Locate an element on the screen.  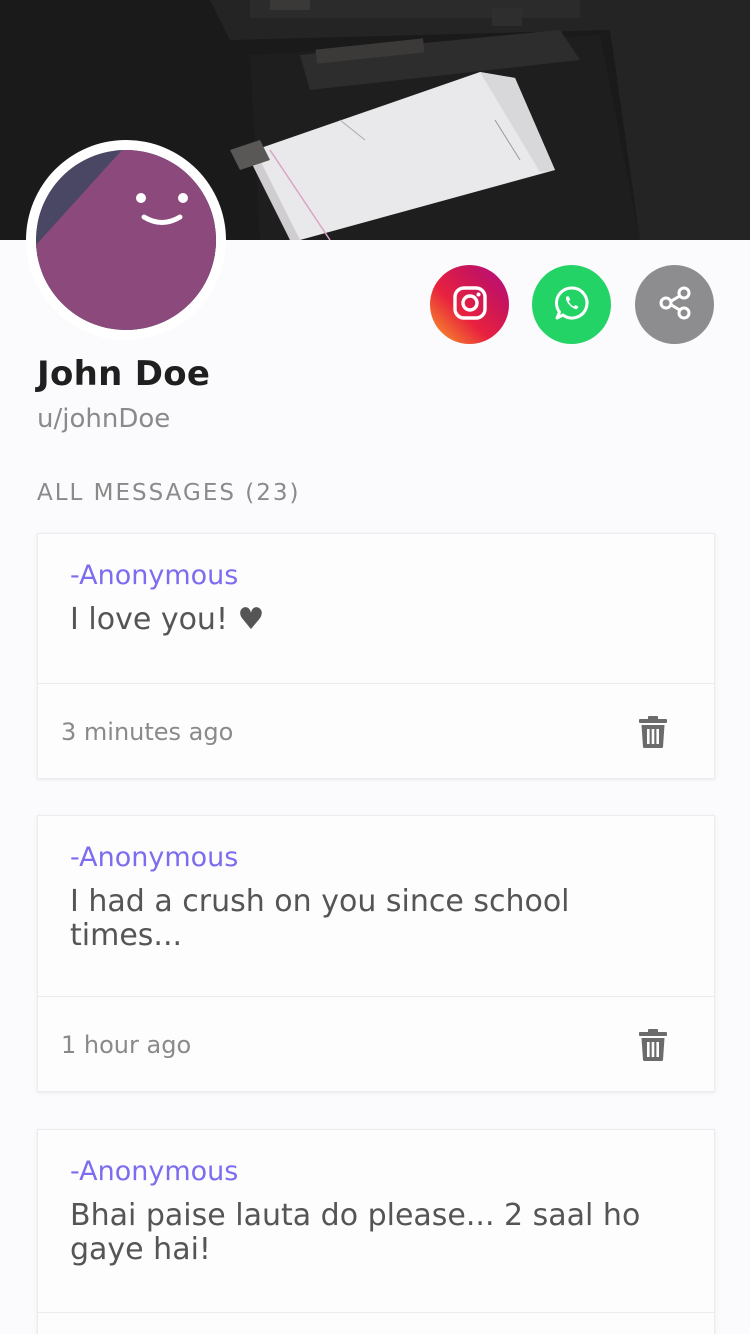
whatsapp-icon is located at coordinates (572, 305).